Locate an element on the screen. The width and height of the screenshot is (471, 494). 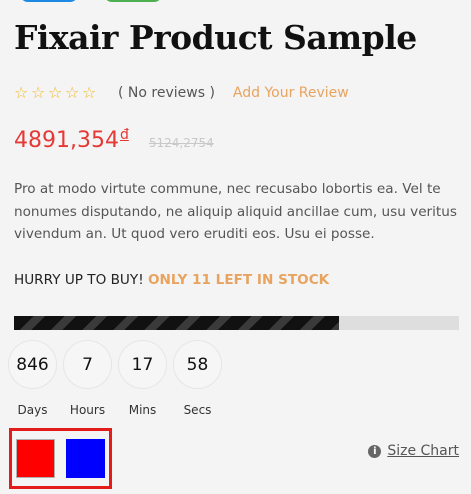
countdown-days-label: Days is located at coordinates (32, 410).